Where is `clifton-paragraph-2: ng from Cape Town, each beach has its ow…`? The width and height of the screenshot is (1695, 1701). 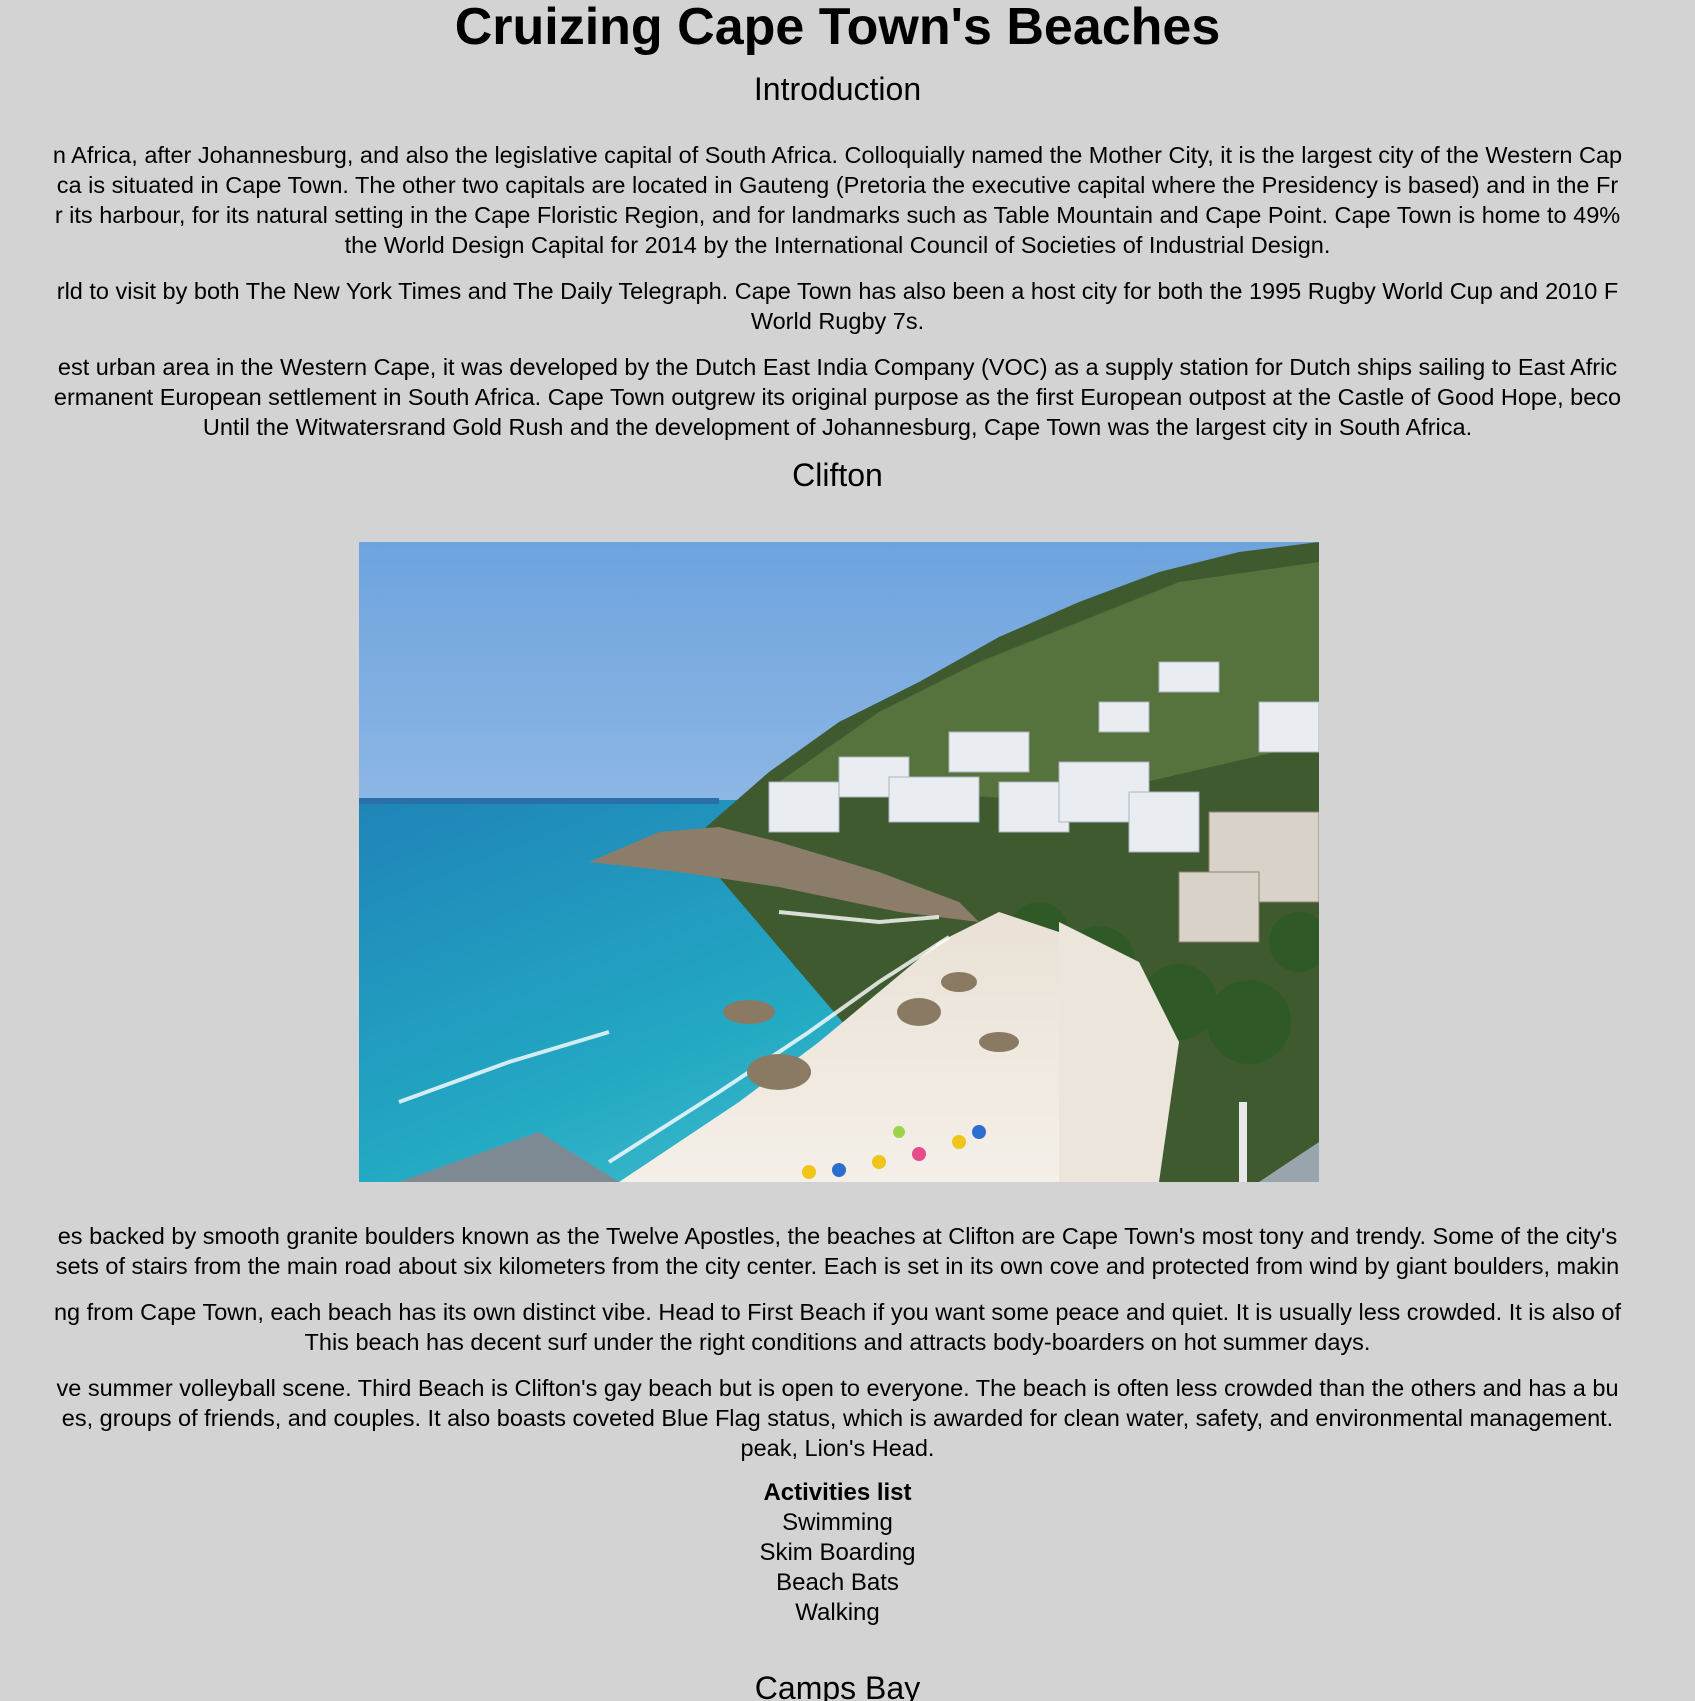 clifton-paragraph-2: ng from Cape Town, each beach has its ow… is located at coordinates (837, 1327).